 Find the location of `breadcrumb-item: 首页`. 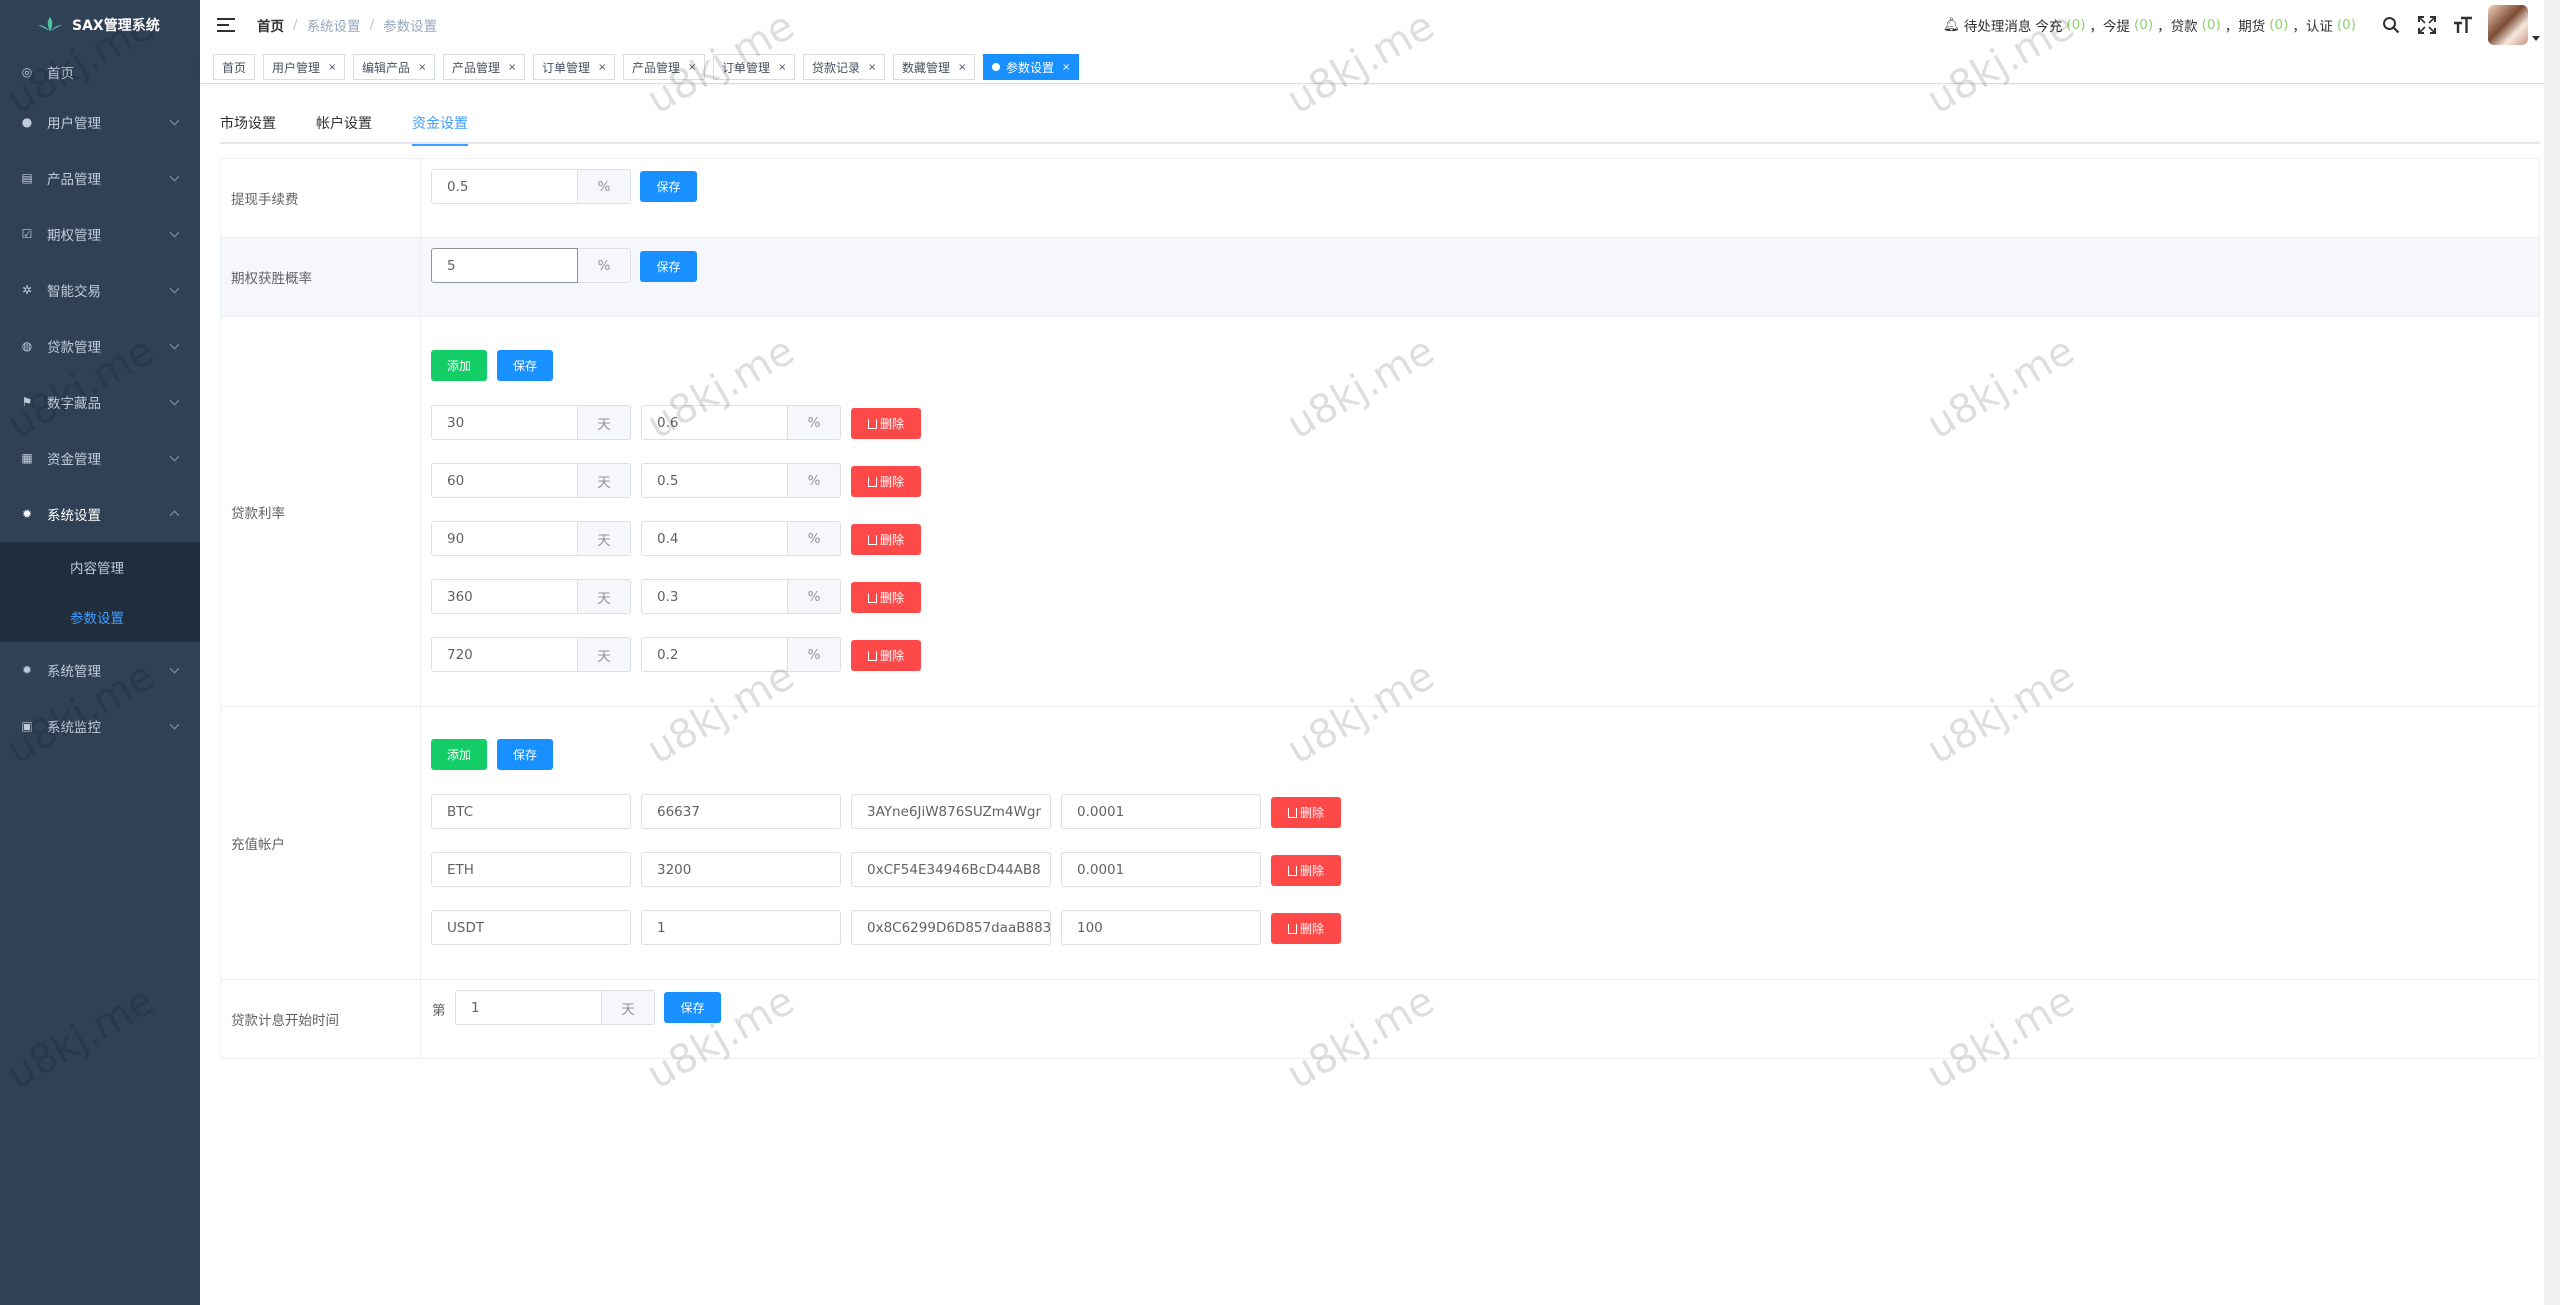

breadcrumb-item: 首页 is located at coordinates (270, 25).